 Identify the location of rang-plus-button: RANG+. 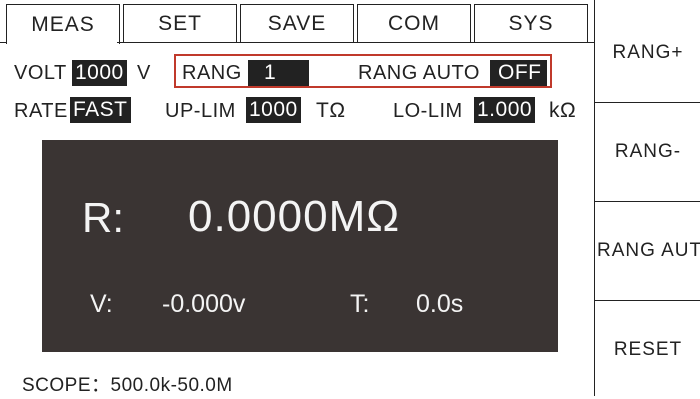
(647, 53).